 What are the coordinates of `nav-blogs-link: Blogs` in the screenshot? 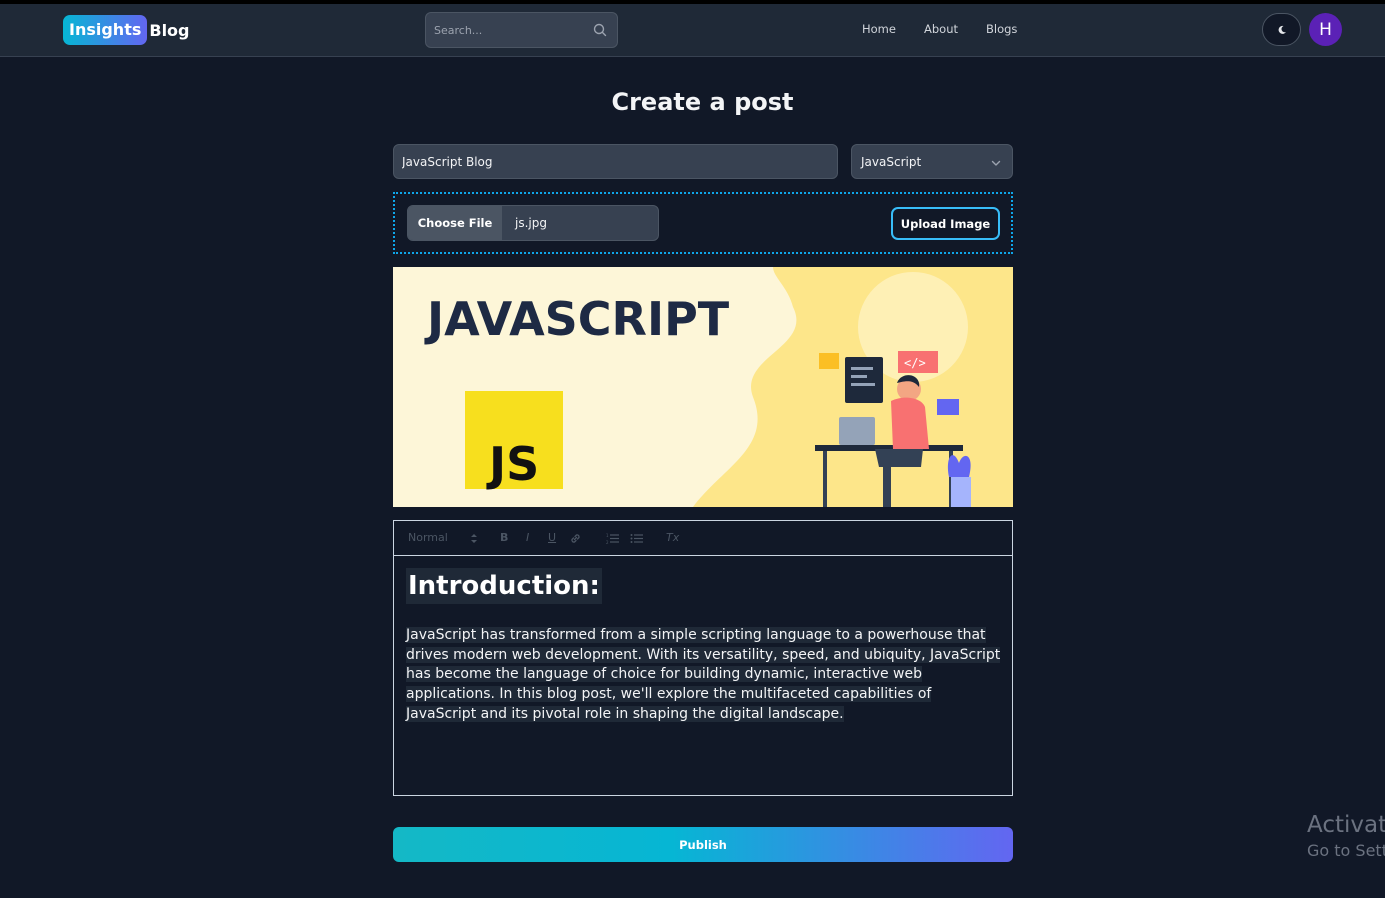 It's located at (1001, 29).